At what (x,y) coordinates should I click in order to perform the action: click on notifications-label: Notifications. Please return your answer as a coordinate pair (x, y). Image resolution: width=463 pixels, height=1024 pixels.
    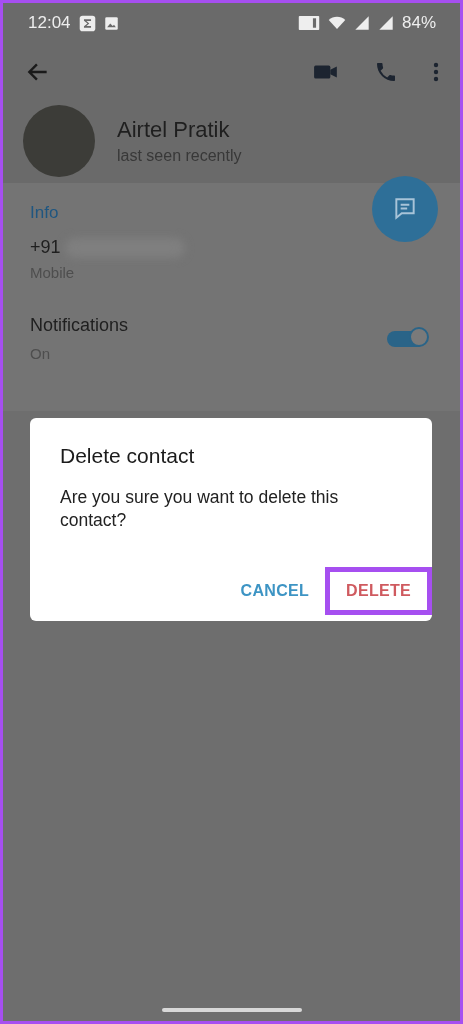
    Looking at the image, I should click on (79, 325).